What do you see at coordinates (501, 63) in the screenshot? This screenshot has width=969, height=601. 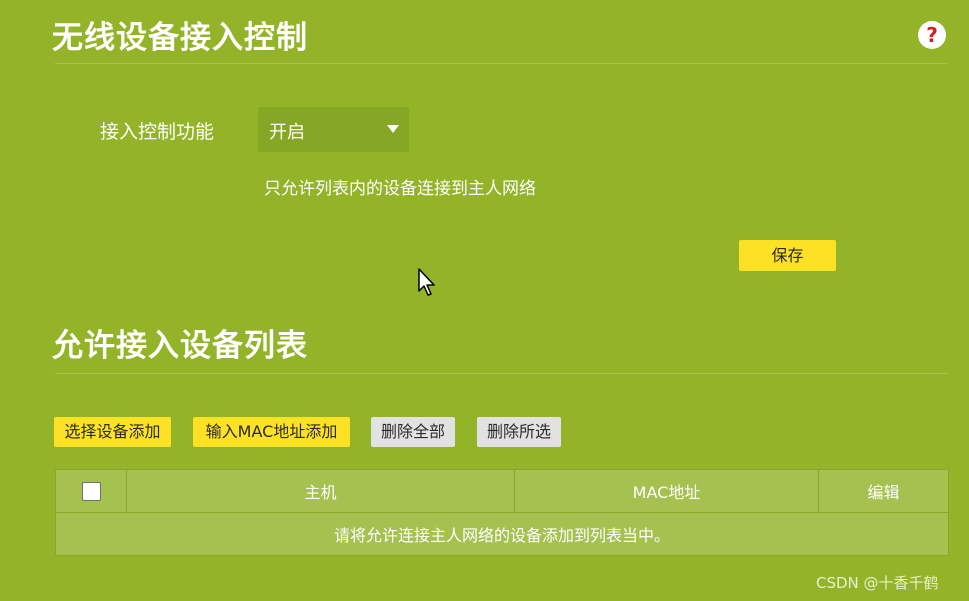 I see `title-divider` at bounding box center [501, 63].